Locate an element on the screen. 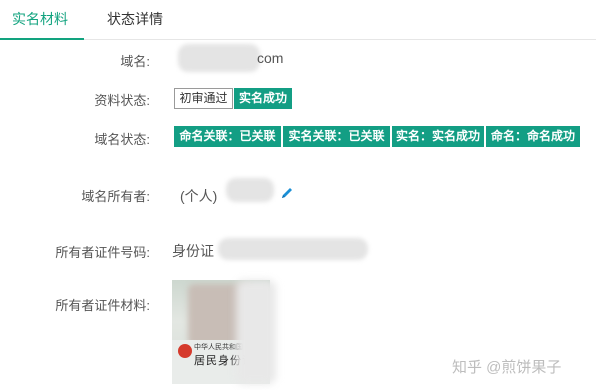 The width and height of the screenshot is (596, 390). domain-status-label: 域名状态: is located at coordinates (122, 139).